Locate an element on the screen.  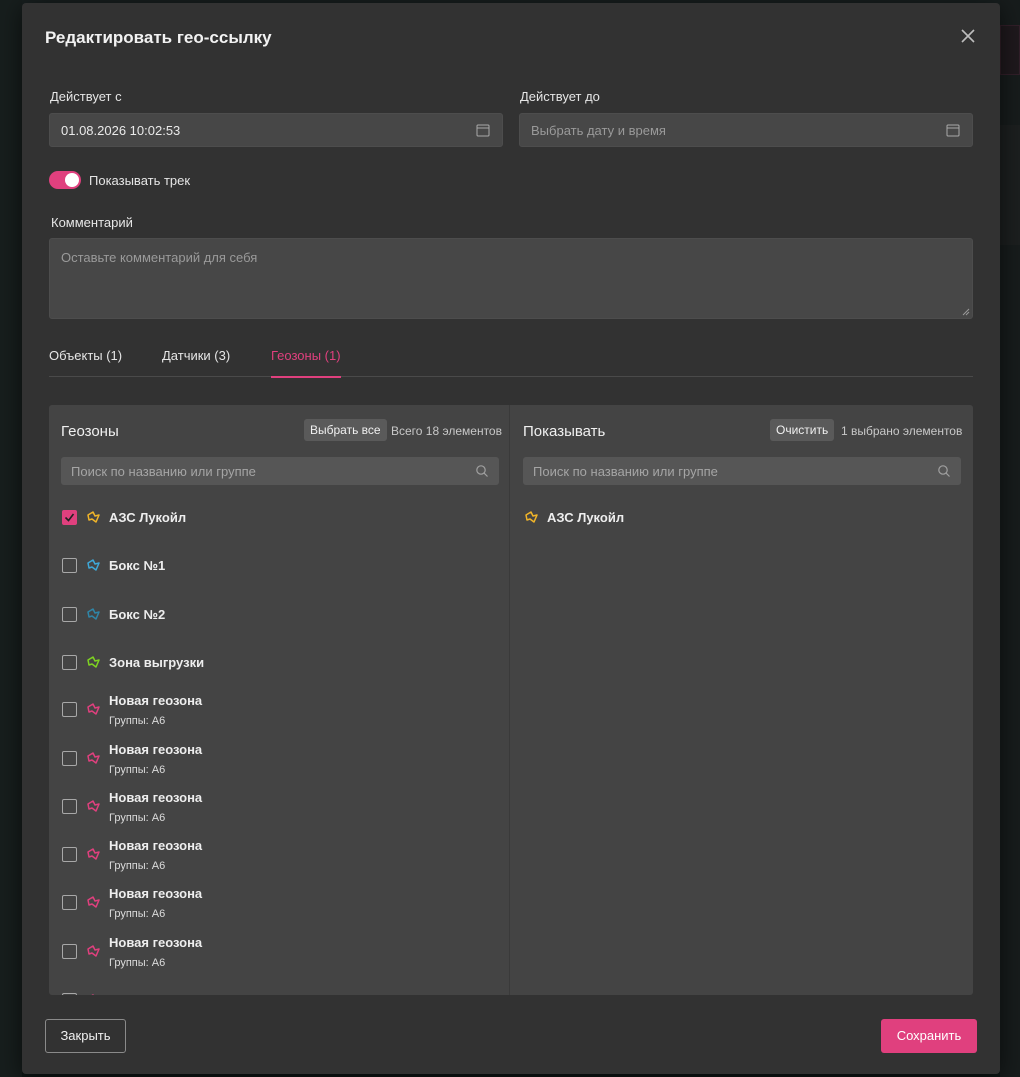
list-item: АЗС Лукойл is located at coordinates (279, 523).